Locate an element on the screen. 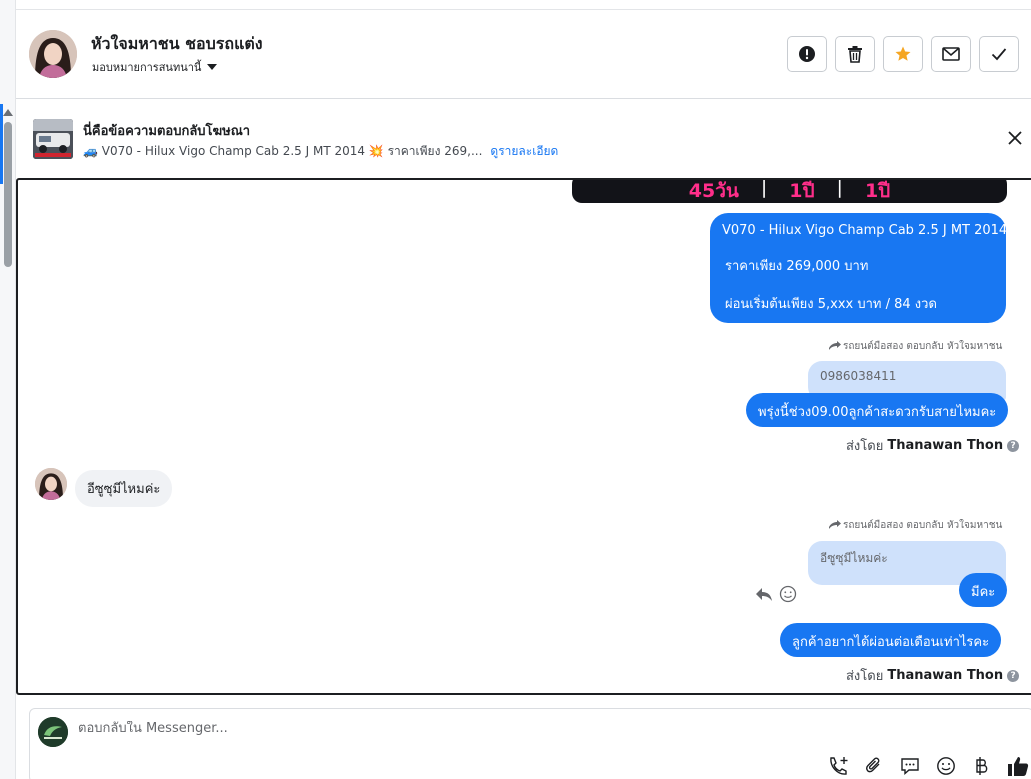 Image resolution: width=1031 pixels, height=779 pixels. ad-banner-image: 45วัน | 1ปี | 1ปี is located at coordinates (789, 190).